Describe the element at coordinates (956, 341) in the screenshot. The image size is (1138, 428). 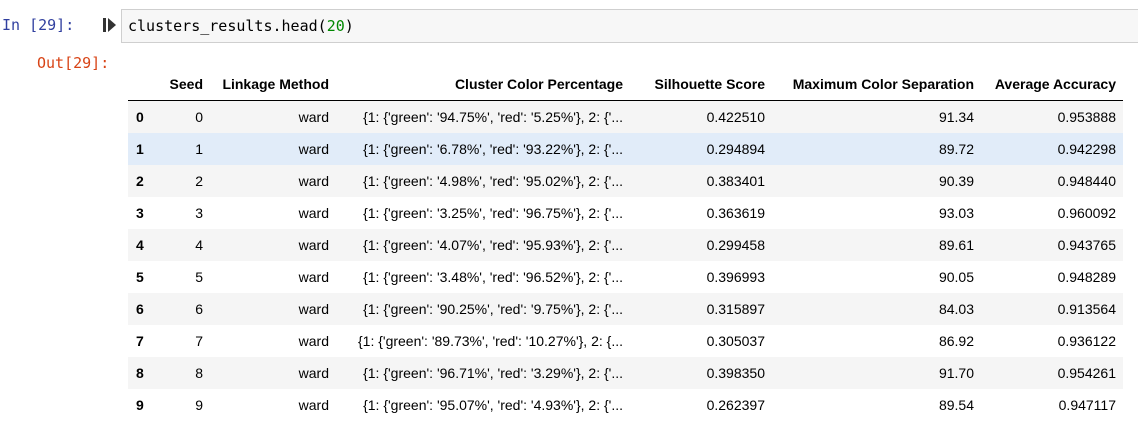
I see `cell-maximum-color-separation: 86.92` at that location.